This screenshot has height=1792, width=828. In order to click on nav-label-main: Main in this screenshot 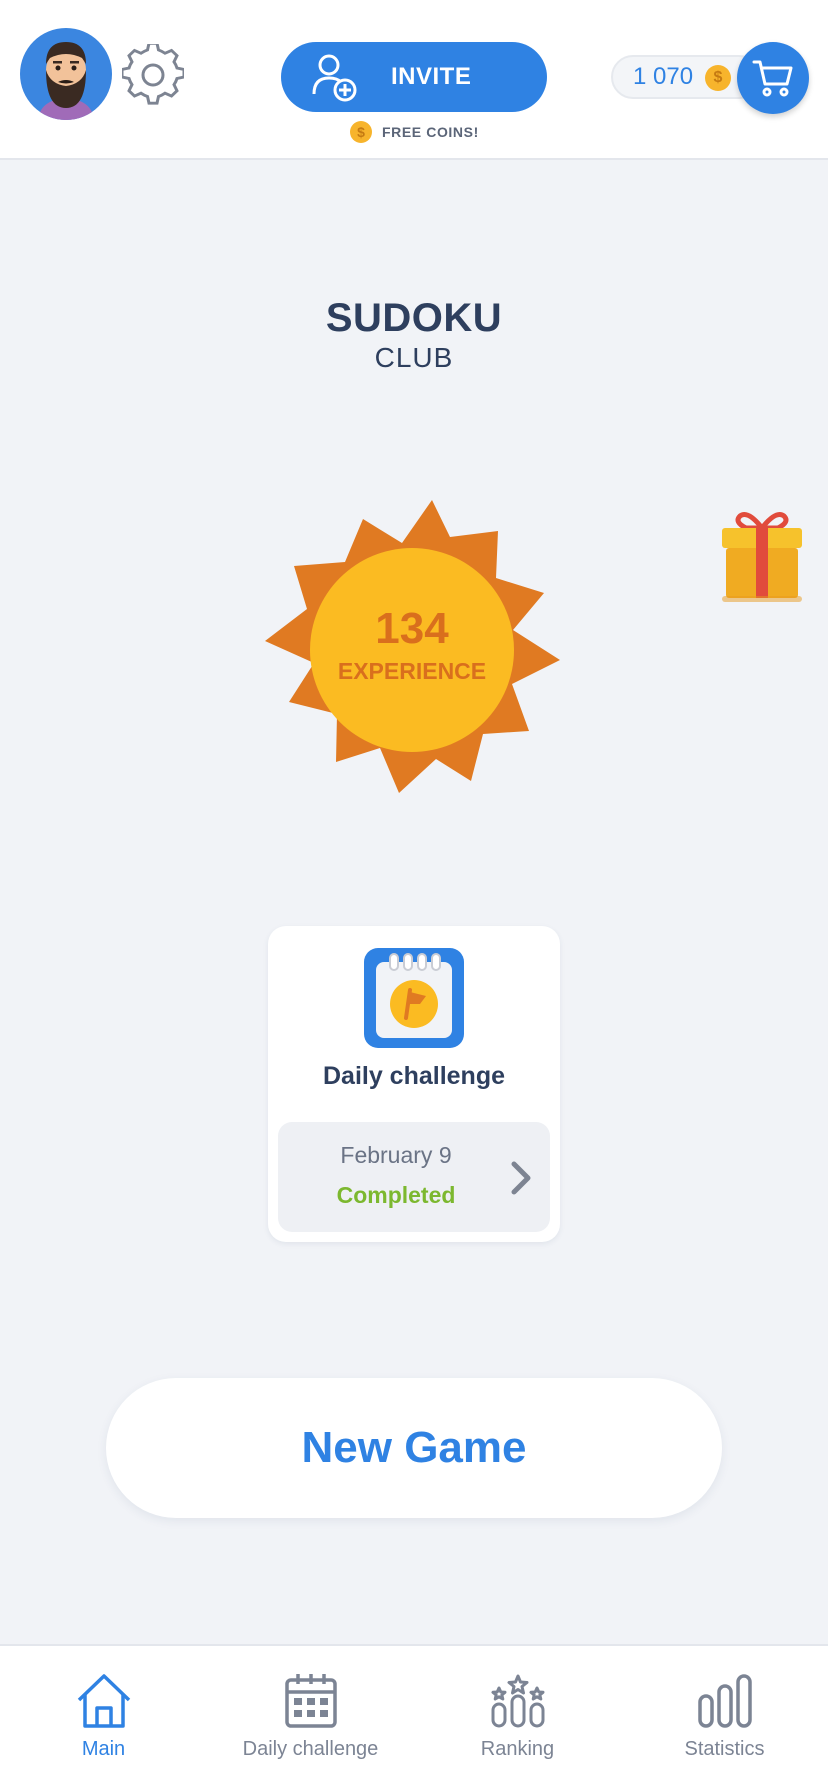, I will do `click(103, 1749)`.